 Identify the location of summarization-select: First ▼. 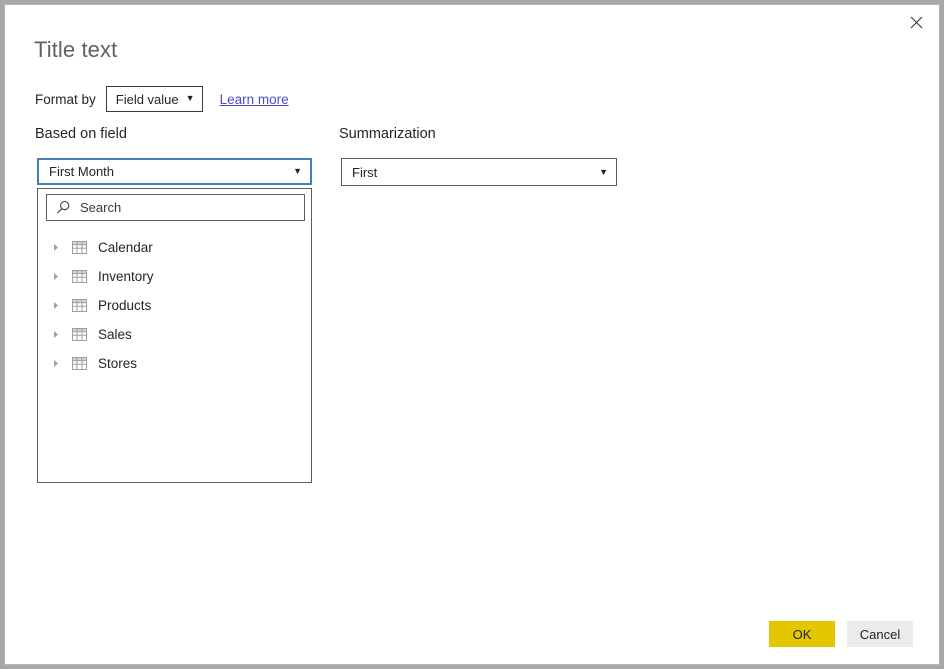
(479, 172).